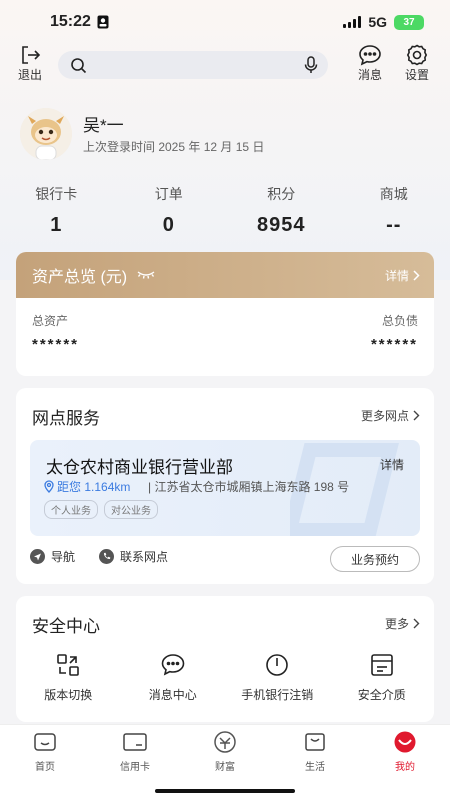 The image size is (450, 800). I want to click on version-switch-label: 版本切换, so click(68, 695).